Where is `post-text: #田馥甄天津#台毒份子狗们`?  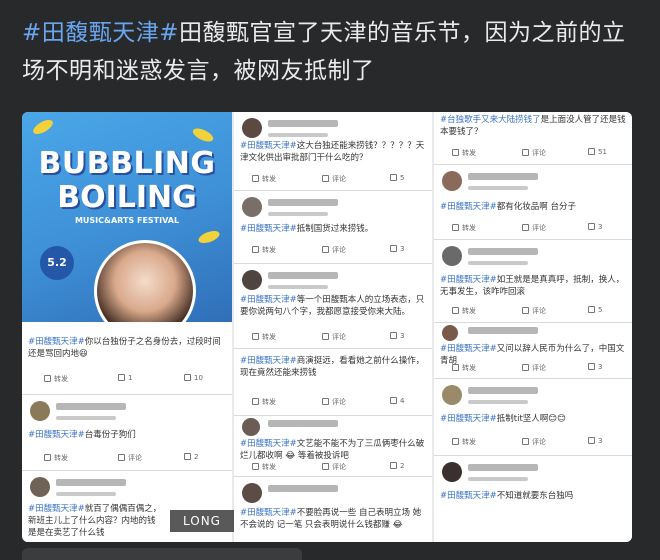
post-text: #田馥甄天津#台毒份子狗们 is located at coordinates (82, 435).